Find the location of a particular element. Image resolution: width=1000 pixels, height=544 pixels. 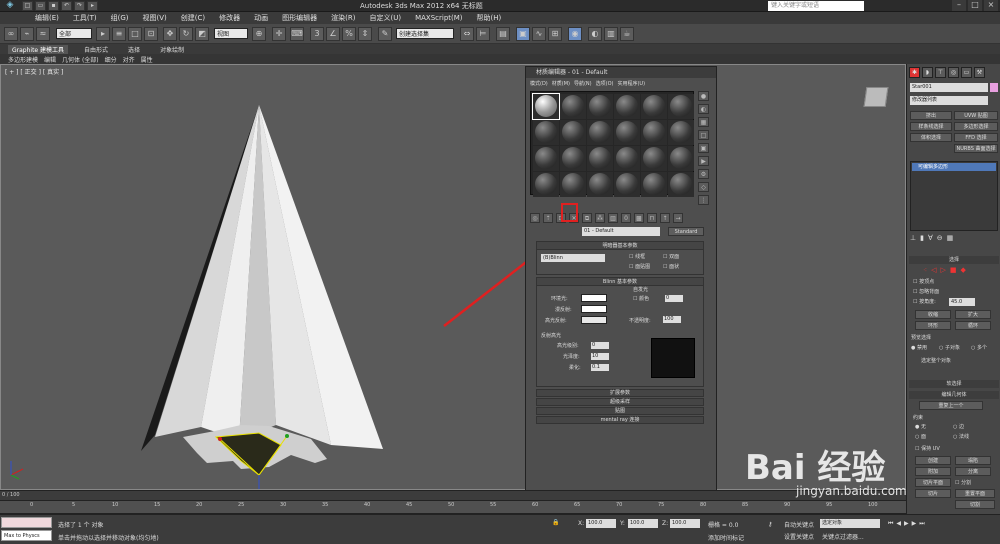

create-tab-icon: ✱ is located at coordinates (914, 72).